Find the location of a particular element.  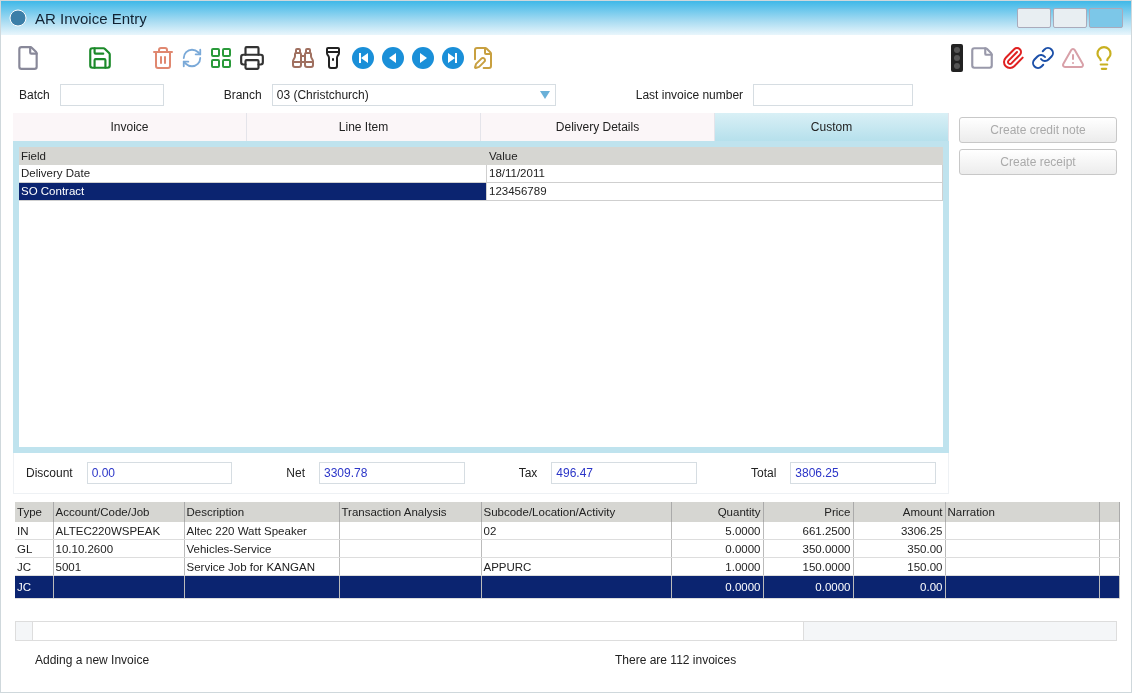

table-cell: 5.0000 is located at coordinates (717, 531).